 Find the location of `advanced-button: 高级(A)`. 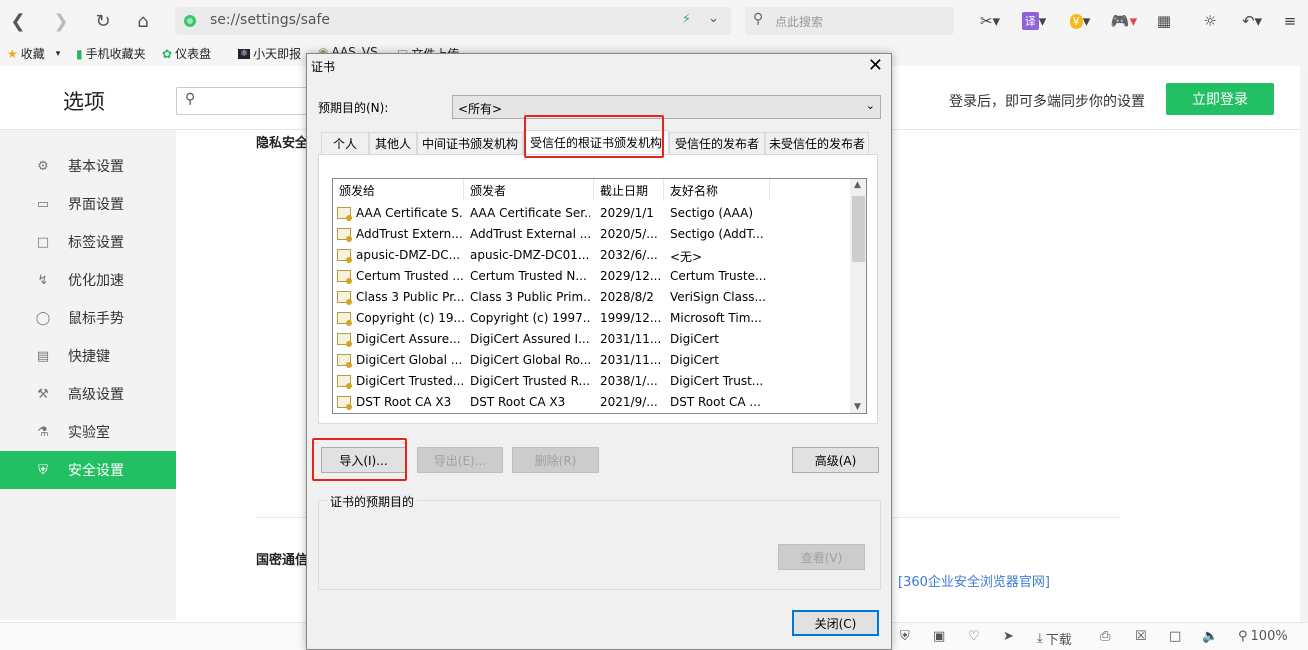

advanced-button: 高级(A) is located at coordinates (835, 460).